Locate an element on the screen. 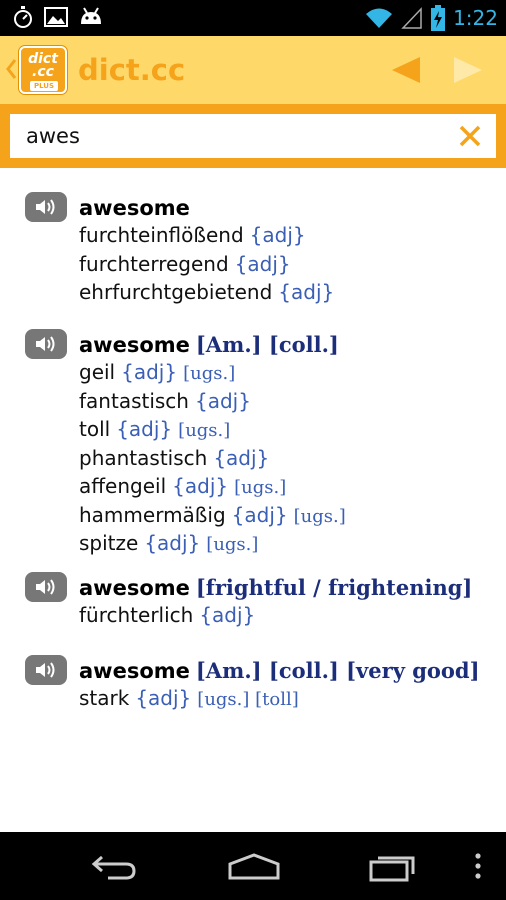 The image size is (506, 900). translation-text: phantastisch is located at coordinates (143, 457).